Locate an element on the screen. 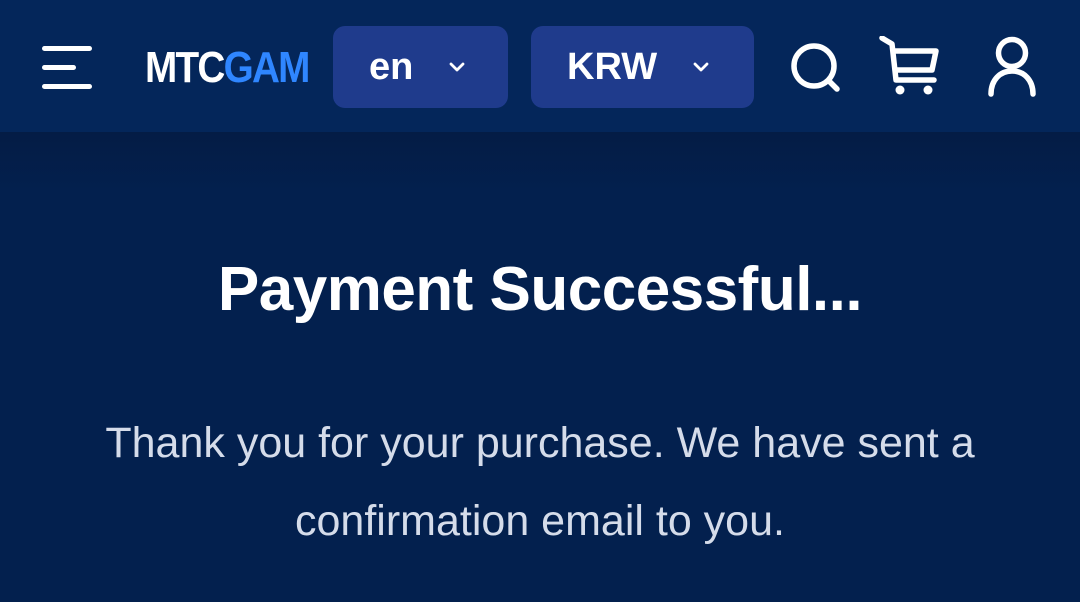 The height and width of the screenshot is (602, 1080). site-logo: MTCGAME is located at coordinates (227, 68).